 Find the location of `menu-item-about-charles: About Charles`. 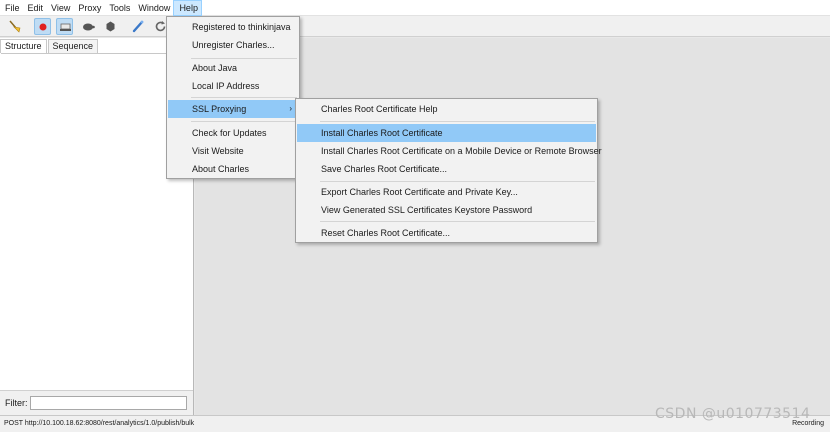

menu-item-about-charles: About Charles is located at coordinates (233, 169).